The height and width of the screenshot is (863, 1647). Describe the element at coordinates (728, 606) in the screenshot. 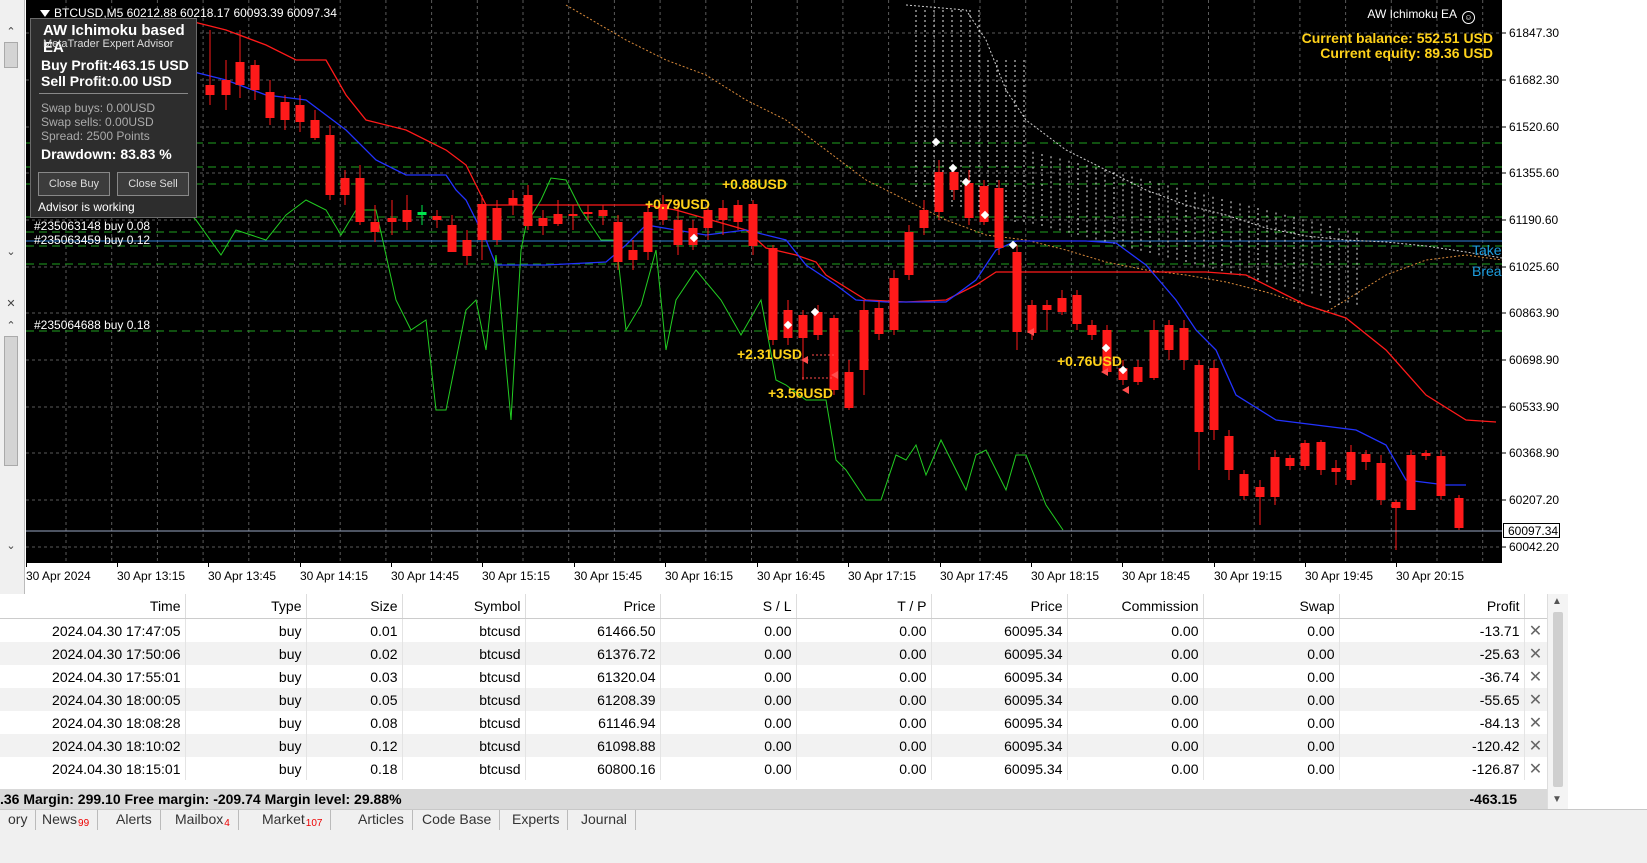

I see `column-header: S / L` at that location.